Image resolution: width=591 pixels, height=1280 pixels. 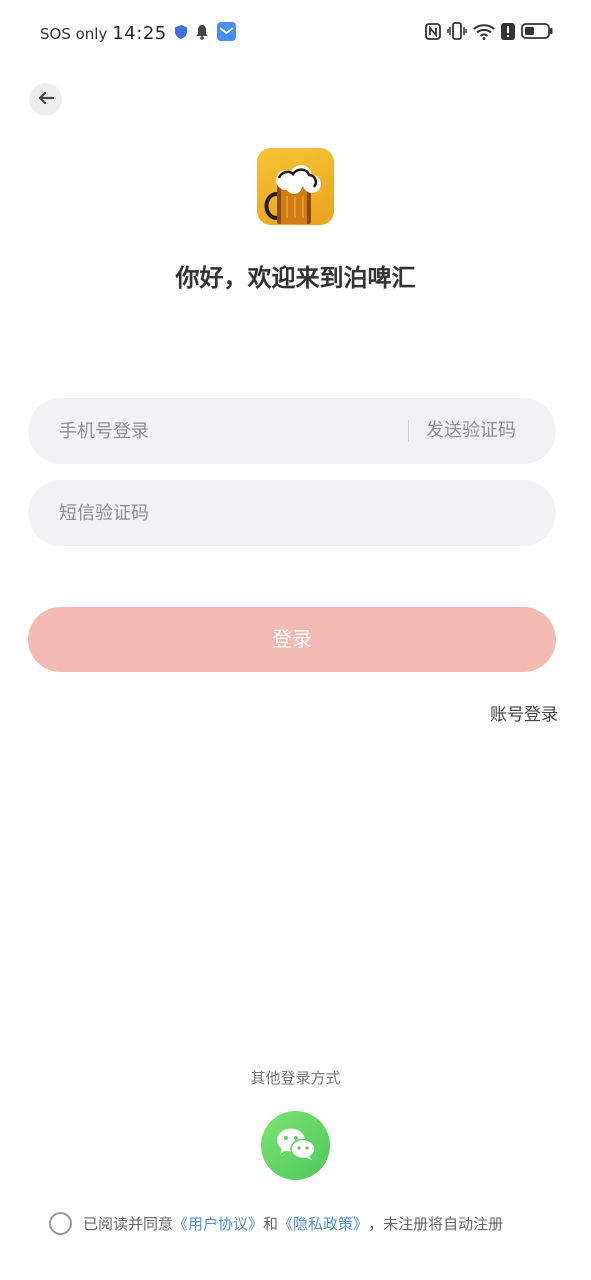 I want to click on shield-icon, so click(x=180, y=33).